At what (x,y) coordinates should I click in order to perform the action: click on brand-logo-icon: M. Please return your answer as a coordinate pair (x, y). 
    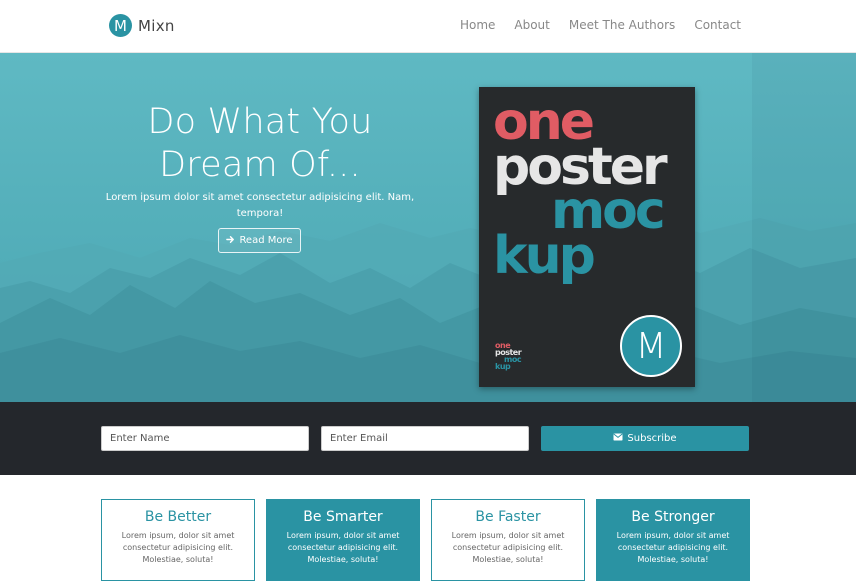
    Looking at the image, I should click on (120, 25).